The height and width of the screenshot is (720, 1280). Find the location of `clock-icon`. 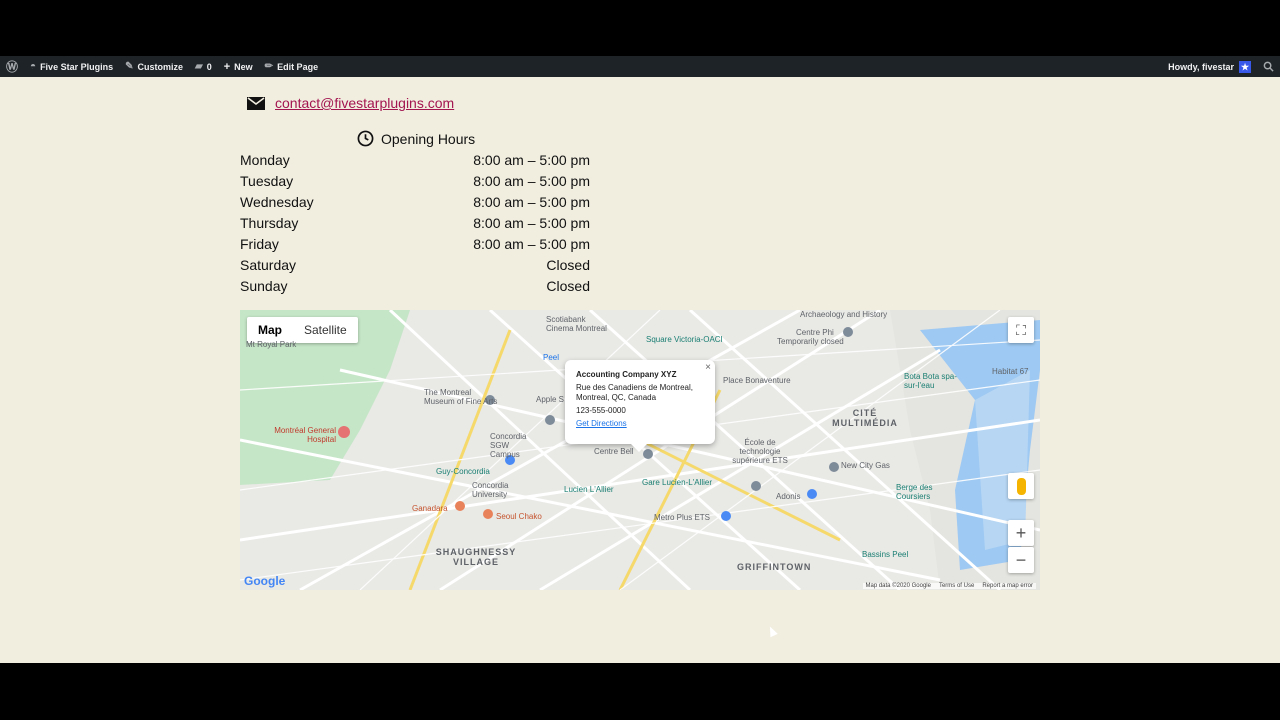

clock-icon is located at coordinates (365, 138).